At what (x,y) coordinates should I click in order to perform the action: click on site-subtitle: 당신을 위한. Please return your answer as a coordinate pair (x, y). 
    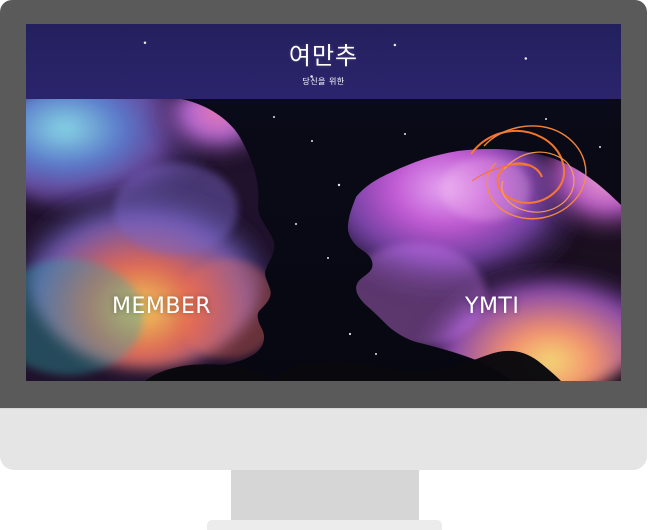
    Looking at the image, I should click on (323, 81).